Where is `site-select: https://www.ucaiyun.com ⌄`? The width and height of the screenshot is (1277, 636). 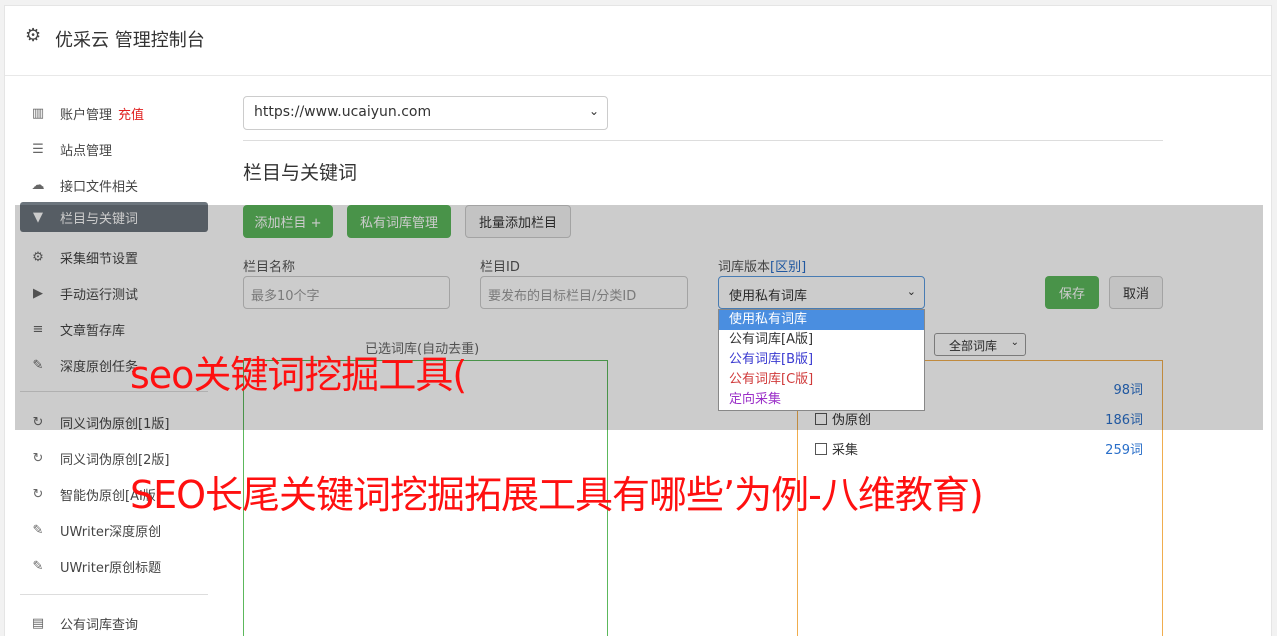 site-select: https://www.ucaiyun.com ⌄ is located at coordinates (425, 113).